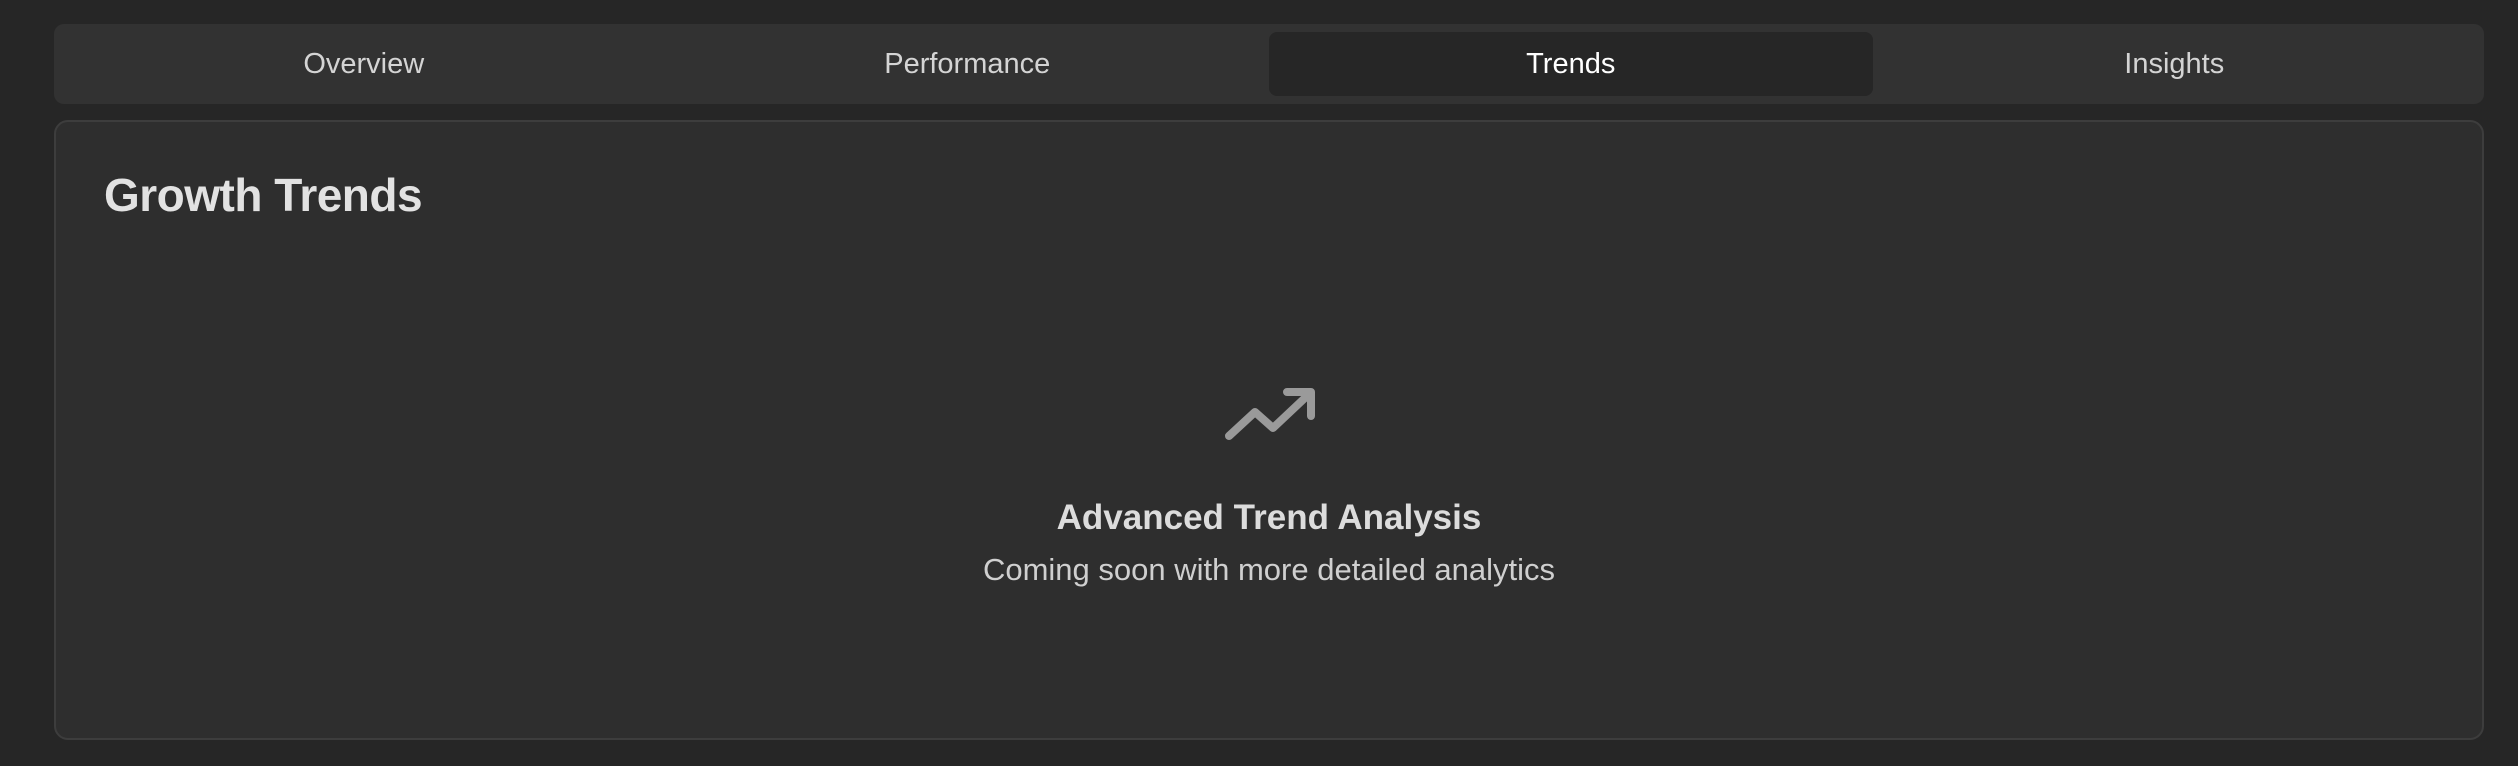 The image size is (2518, 766). What do you see at coordinates (2175, 64) in the screenshot?
I see `tab-insights: Insights` at bounding box center [2175, 64].